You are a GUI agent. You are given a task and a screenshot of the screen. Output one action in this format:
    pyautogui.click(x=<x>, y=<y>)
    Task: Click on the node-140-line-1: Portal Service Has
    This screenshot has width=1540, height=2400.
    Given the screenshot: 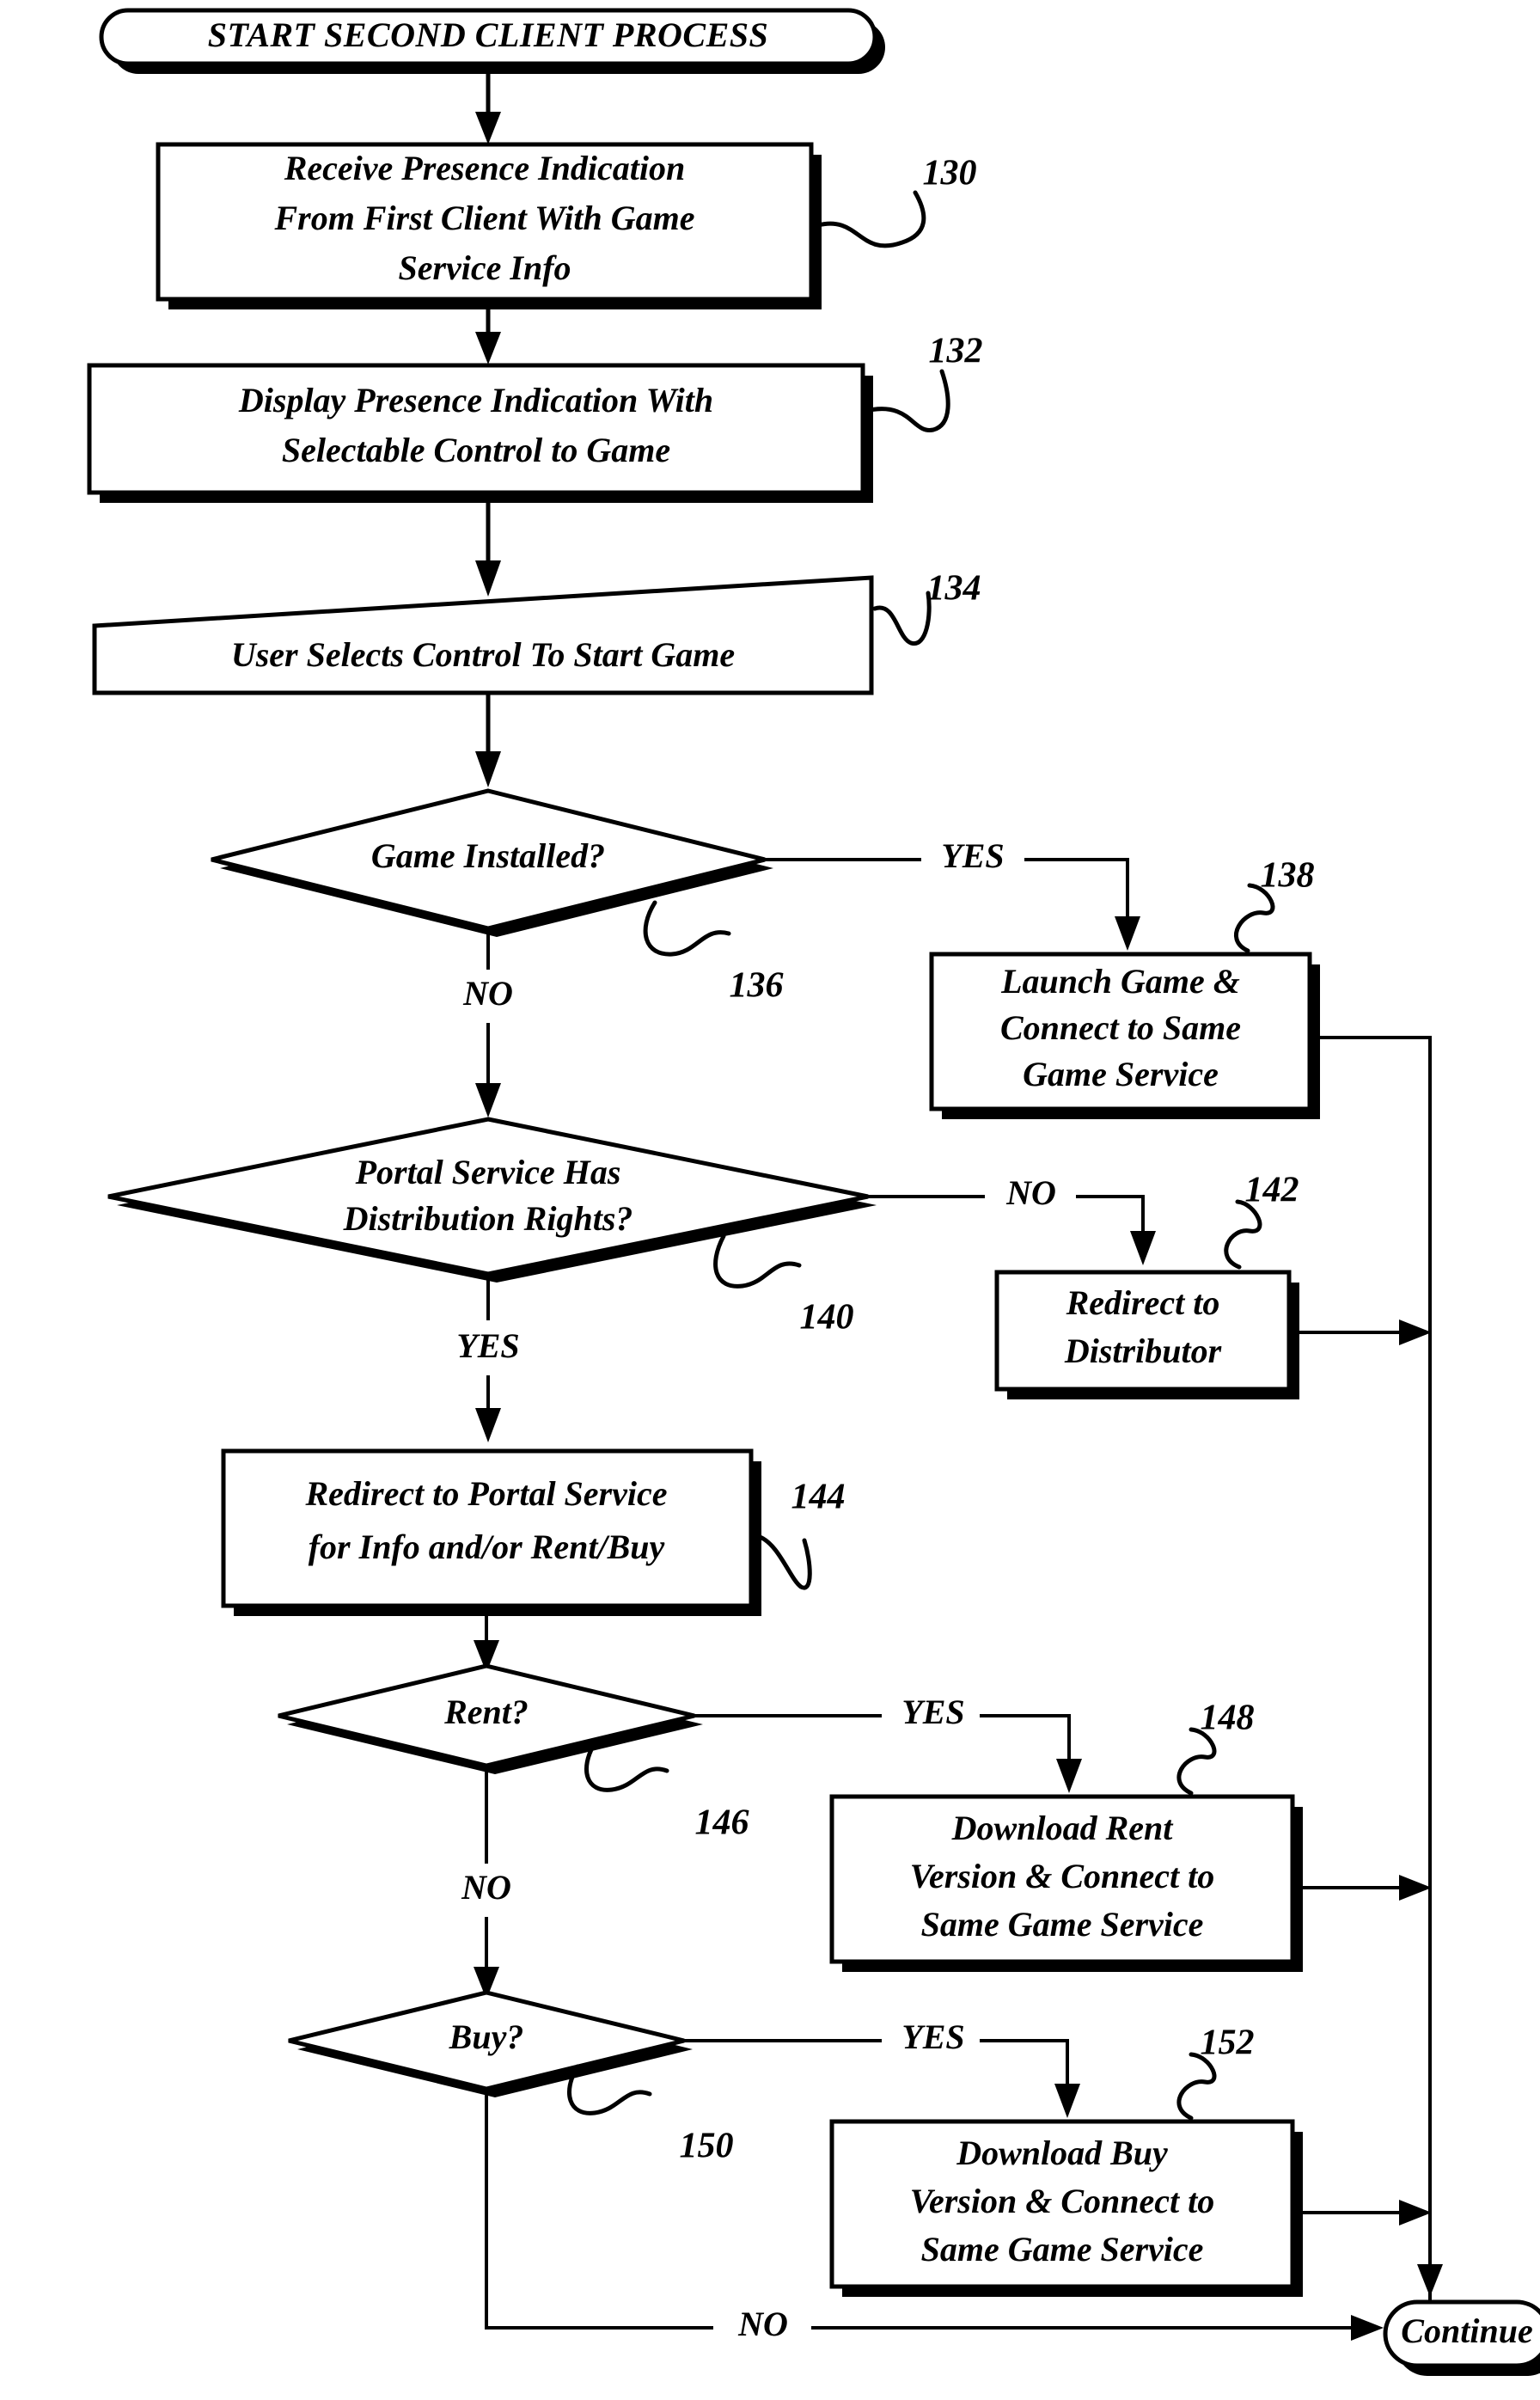 What is the action you would take?
    pyautogui.click(x=488, y=1172)
    